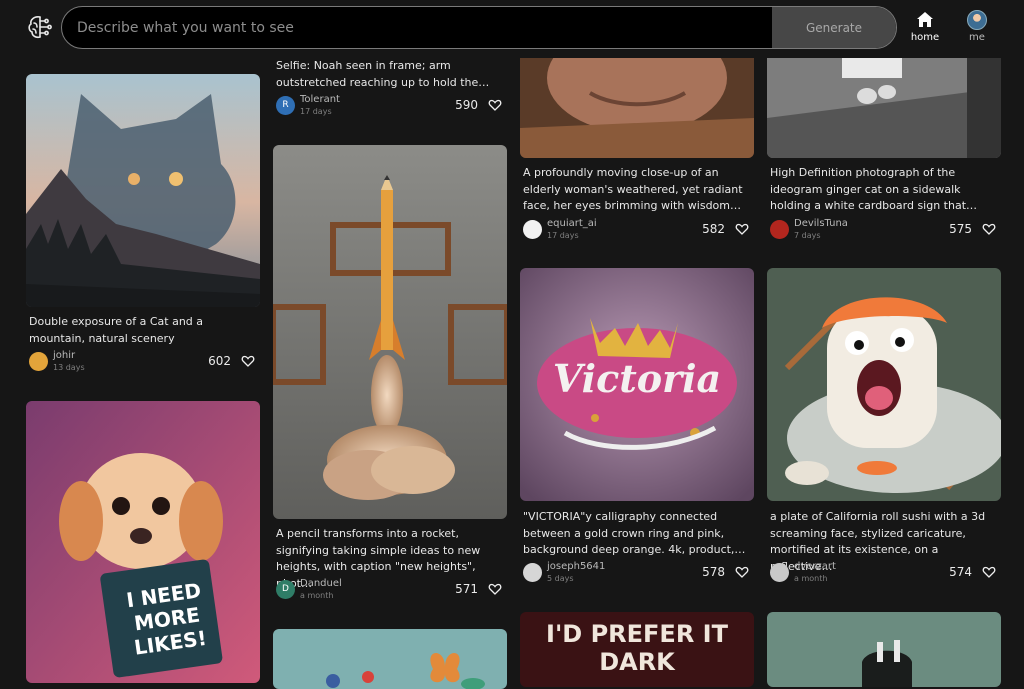 This screenshot has width=1024, height=689. I want to click on card-meta: equiart_ai 17 days 582, so click(637, 232).